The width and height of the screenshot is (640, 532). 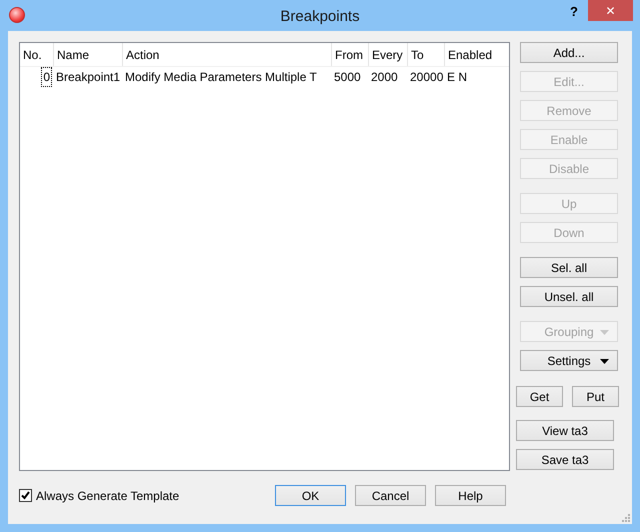 I want to click on column-header: Name, so click(x=87, y=54).